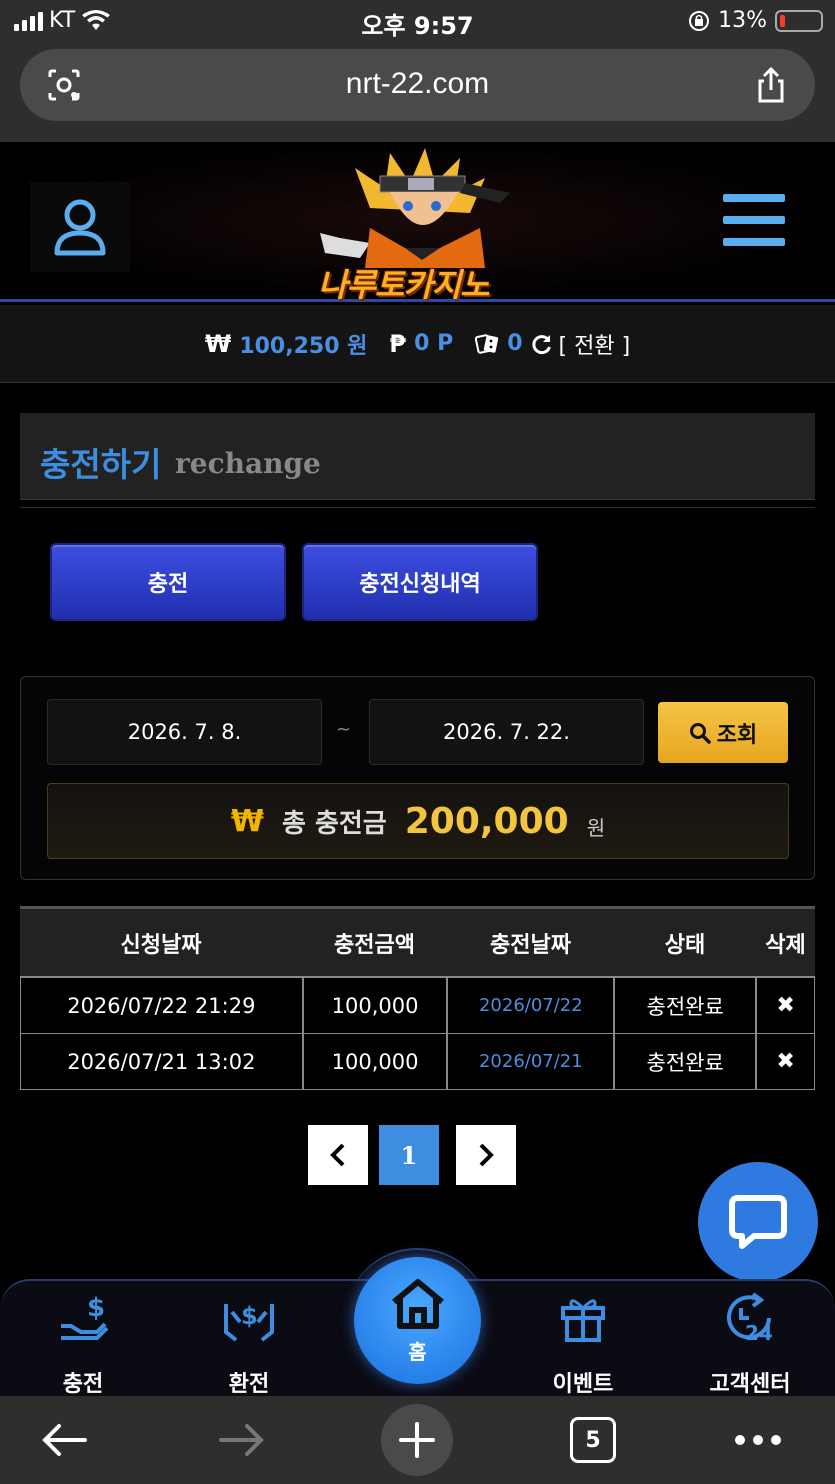  I want to click on status-bar: KT 오후 9:57 13%, so click(417, 21).